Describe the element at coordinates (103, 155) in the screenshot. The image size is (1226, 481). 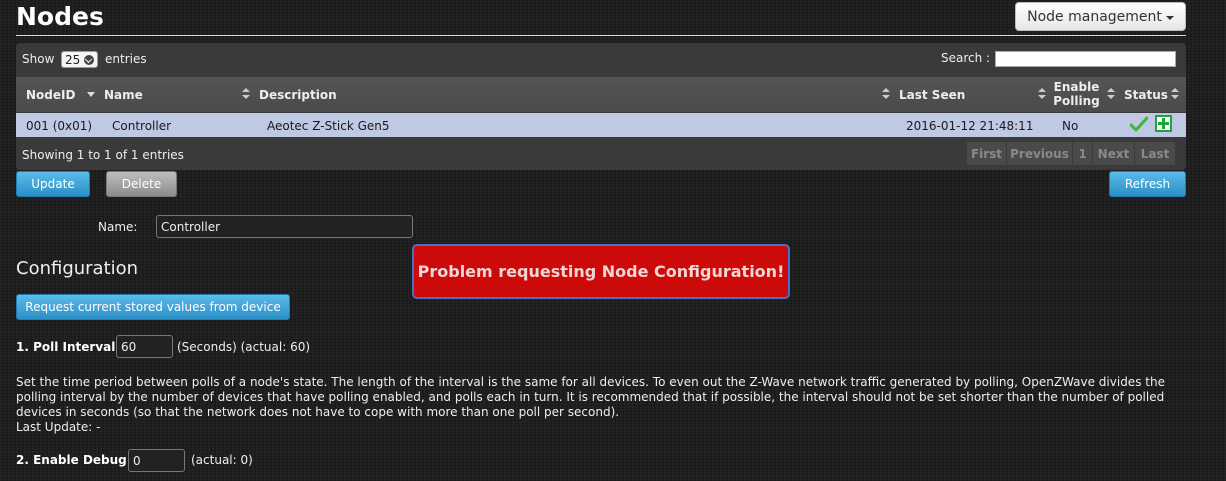
I see `table-info: Showing 1 to 1 of 1 entries` at that location.